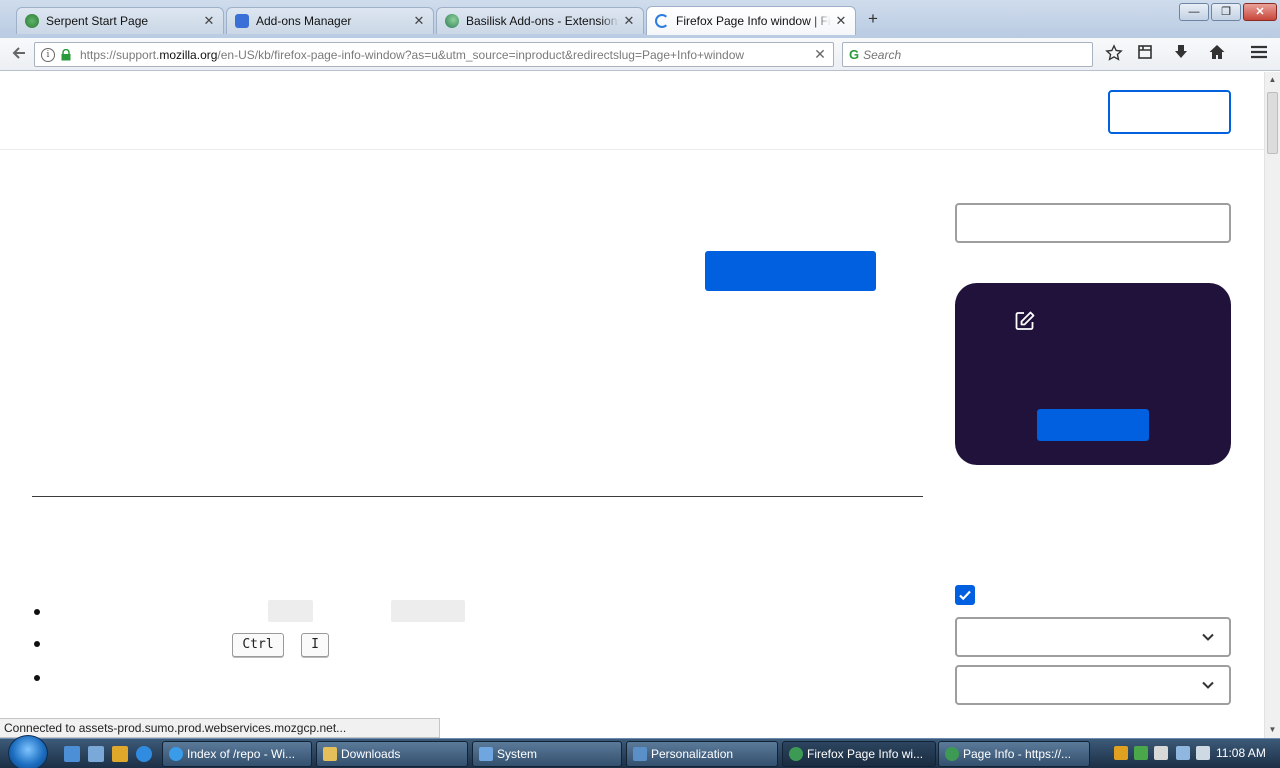 The image size is (1280, 768). I want to click on checkmark-icon, so click(965, 595).